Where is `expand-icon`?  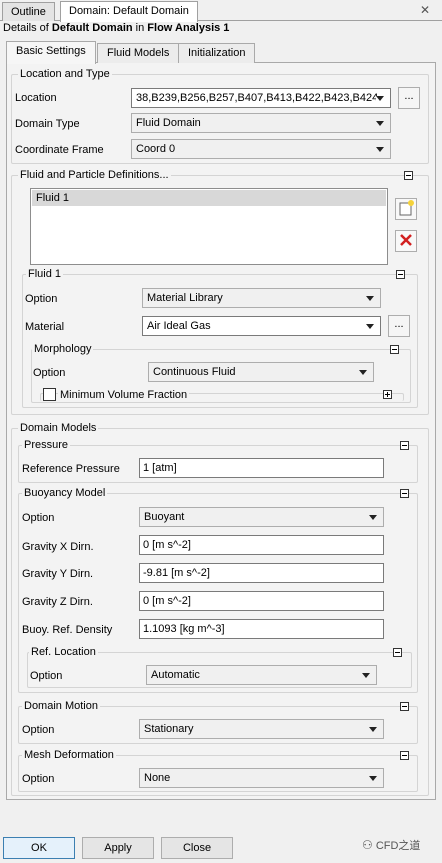 expand-icon is located at coordinates (387, 394).